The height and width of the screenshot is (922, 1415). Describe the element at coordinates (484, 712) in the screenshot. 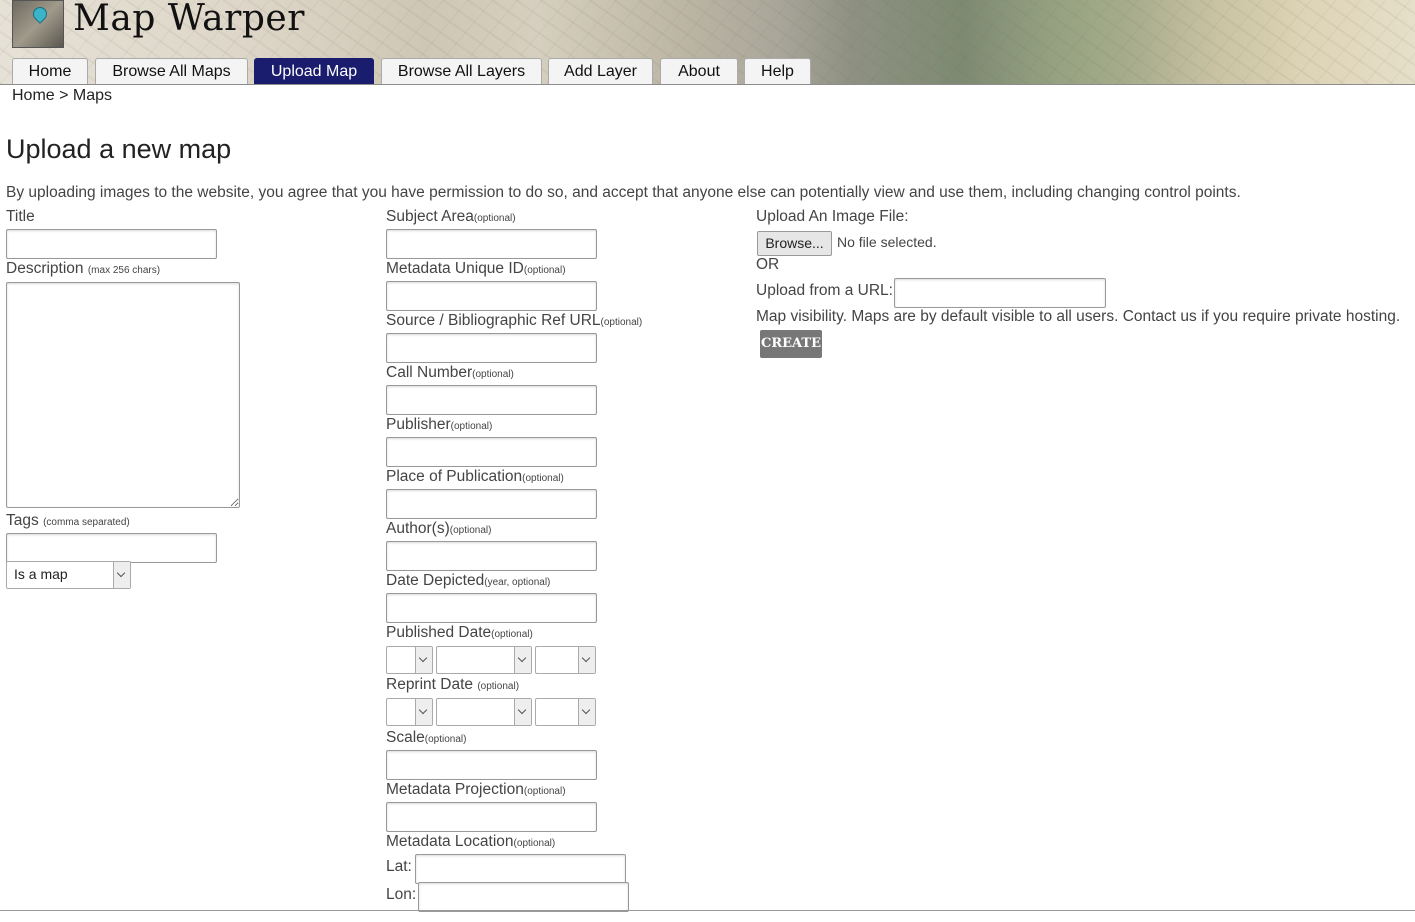

I see `reprint-month-select` at that location.